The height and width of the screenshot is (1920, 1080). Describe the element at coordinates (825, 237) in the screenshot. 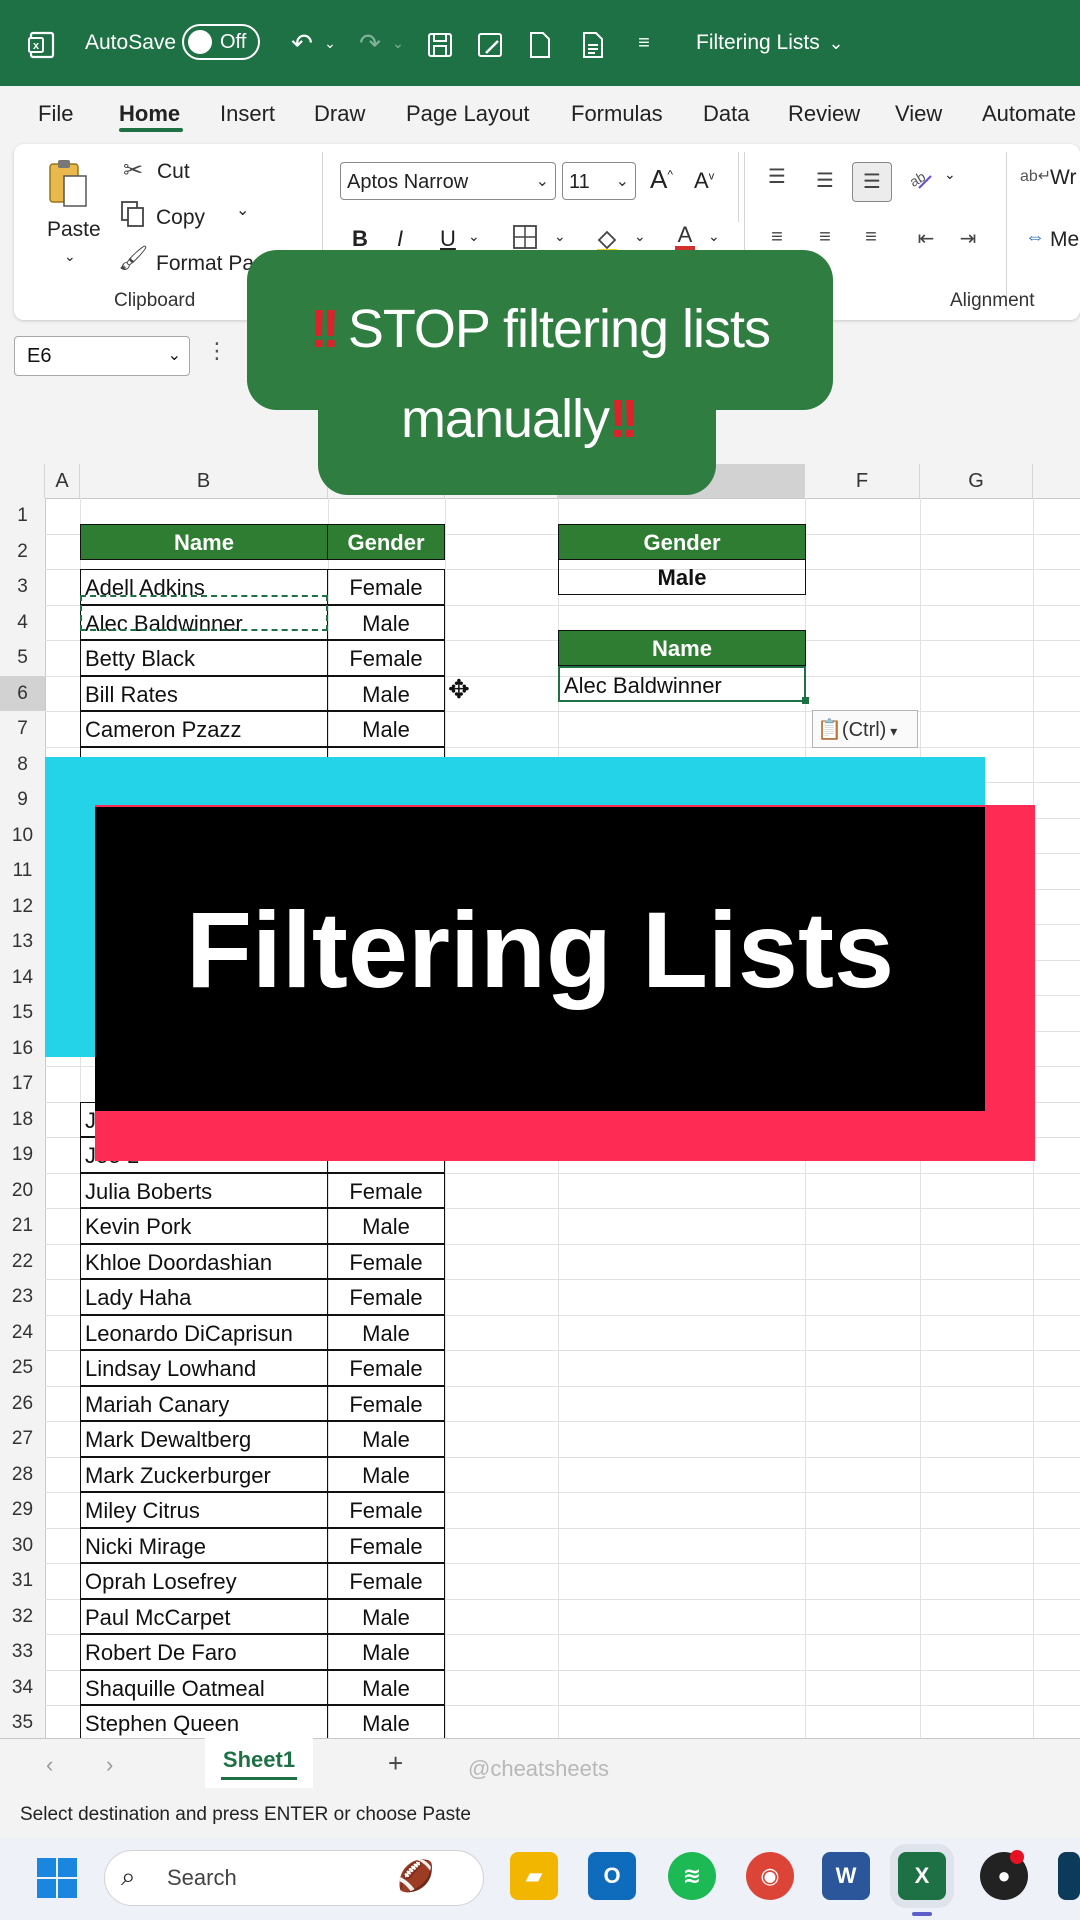

I see `align-center-icon: ≡` at that location.